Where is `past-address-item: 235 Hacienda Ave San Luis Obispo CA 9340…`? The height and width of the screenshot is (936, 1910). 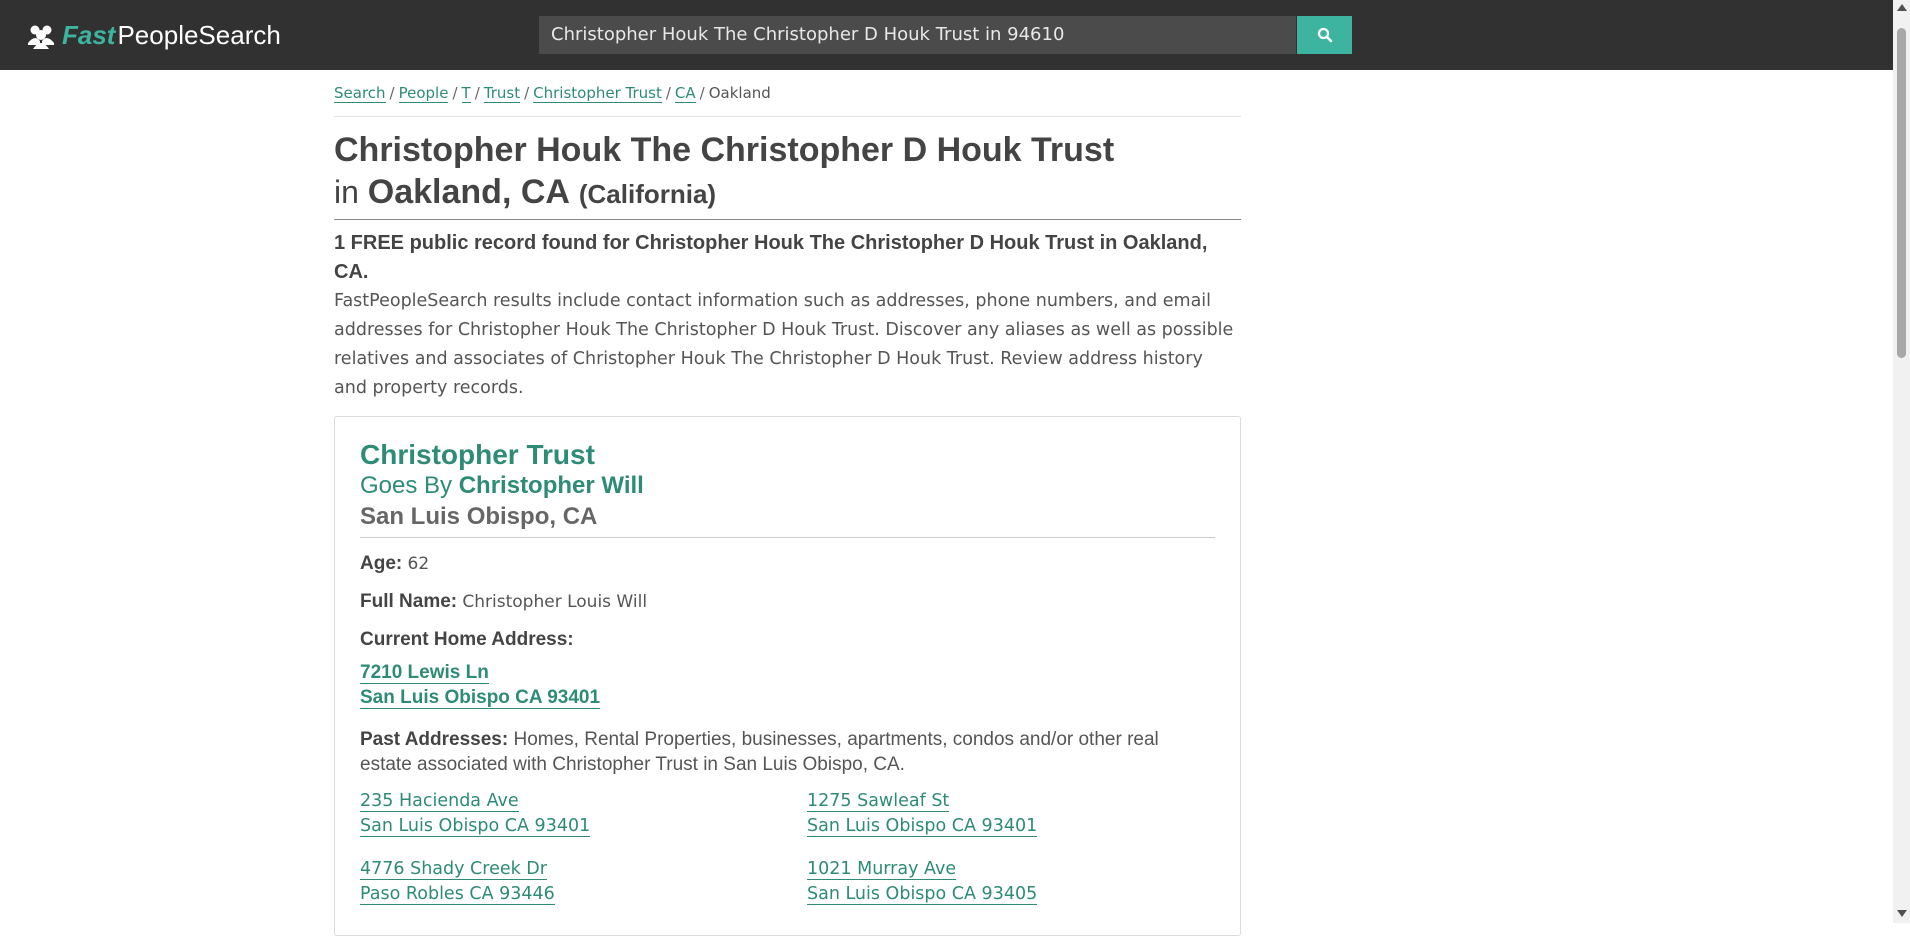
past-address-item: 235 Hacienda Ave San Luis Obispo CA 9340… is located at coordinates (583, 814).